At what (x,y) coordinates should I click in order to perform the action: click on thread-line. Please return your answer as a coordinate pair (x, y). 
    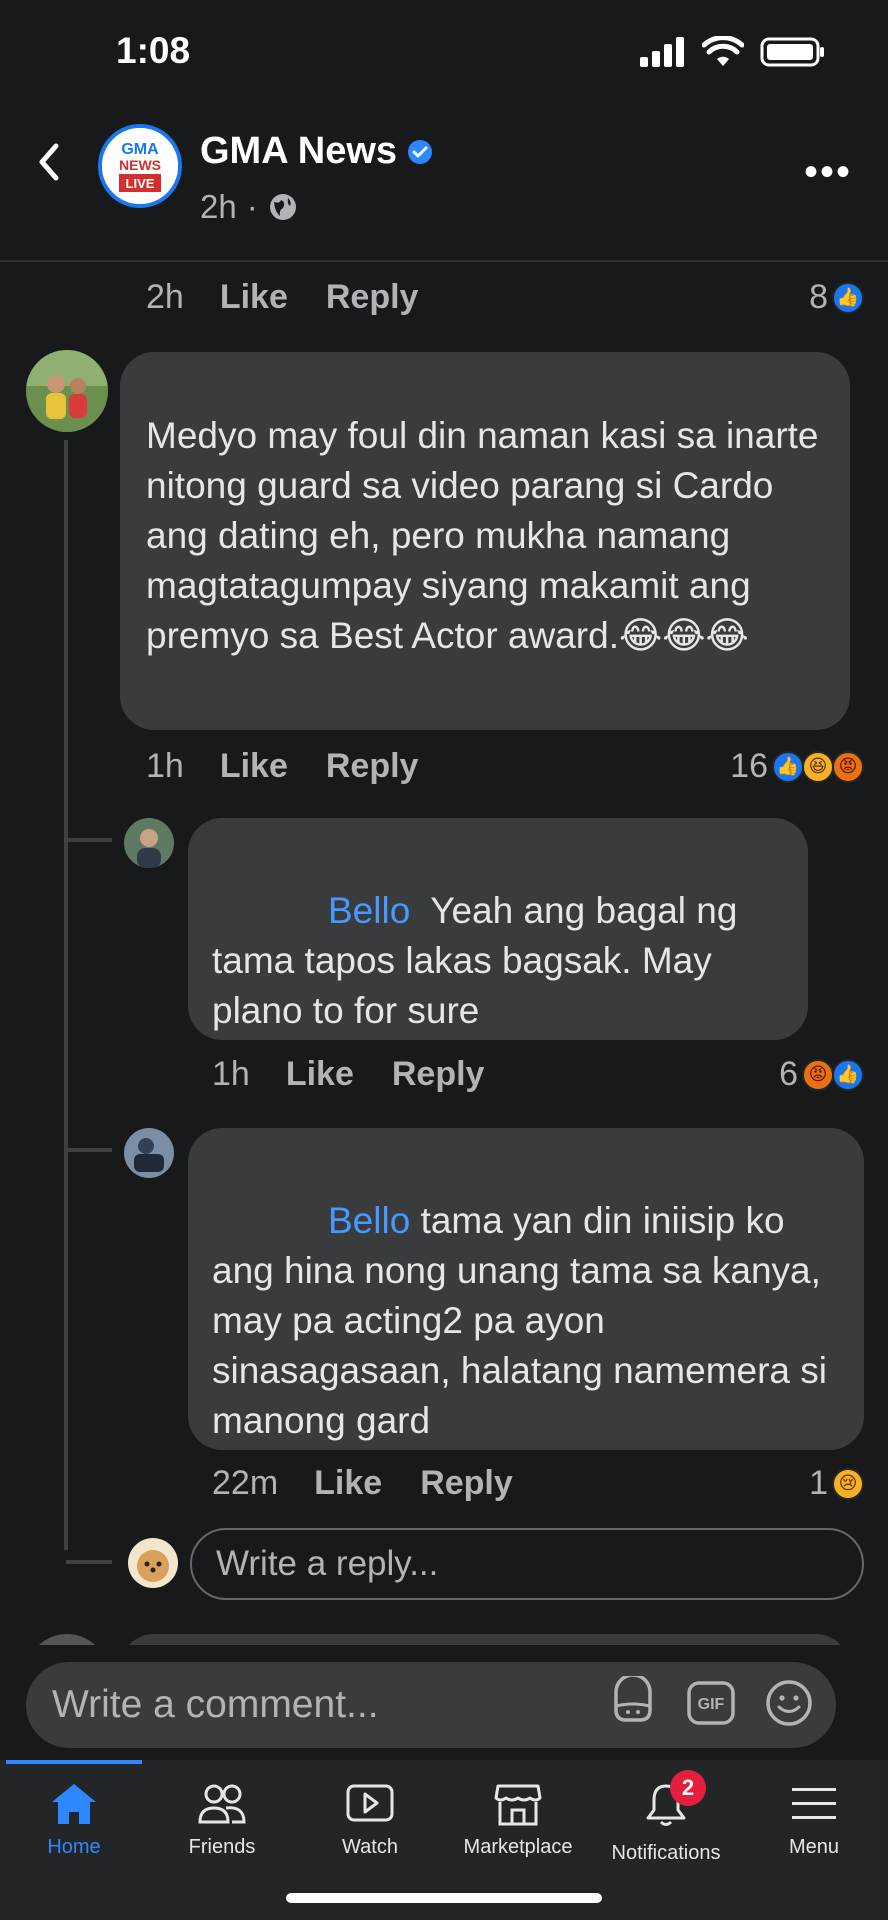
    Looking at the image, I should click on (66, 995).